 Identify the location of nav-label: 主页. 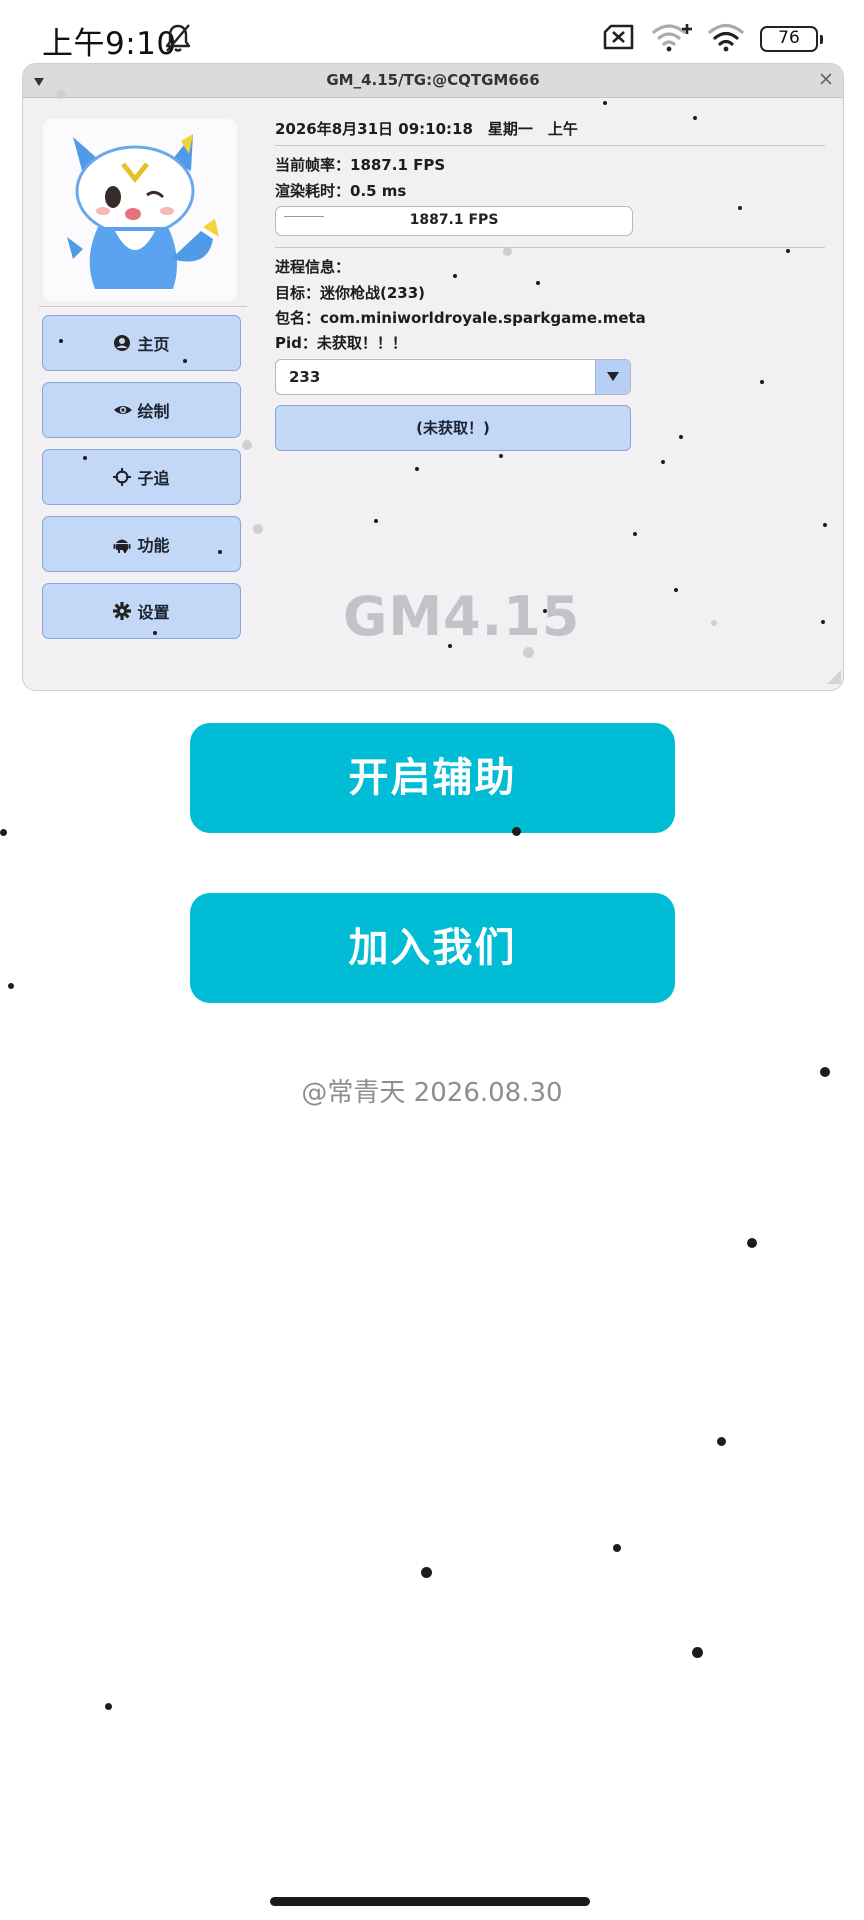
(153, 344).